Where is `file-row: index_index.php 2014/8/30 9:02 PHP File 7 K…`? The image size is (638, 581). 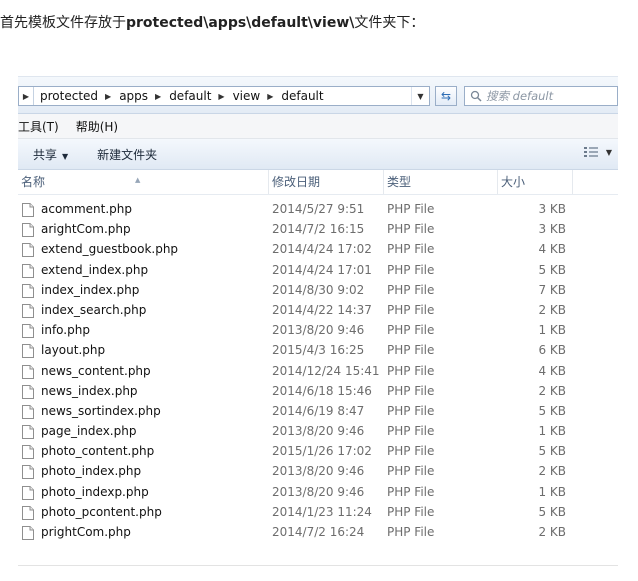
file-row: index_index.php 2014/8/30 9:02 PHP File 7 K… is located at coordinates (318, 291).